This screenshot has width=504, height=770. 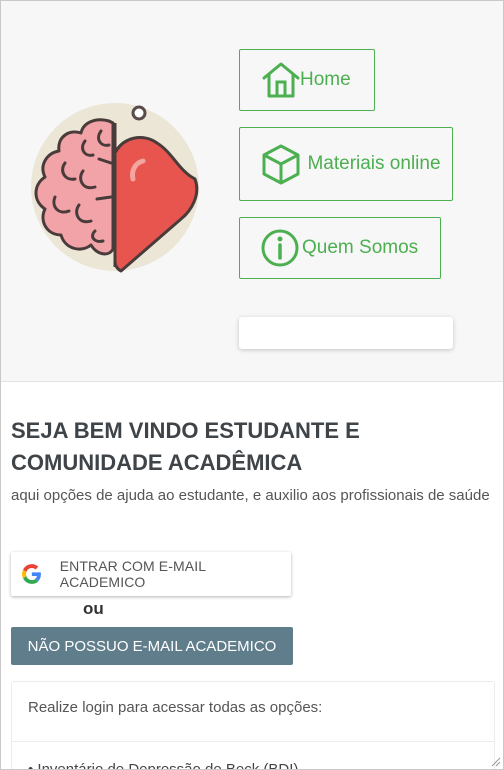 I want to click on no-email-button: NÃO POSSUO E-MAIL ACADEMICO, so click(x=152, y=646).